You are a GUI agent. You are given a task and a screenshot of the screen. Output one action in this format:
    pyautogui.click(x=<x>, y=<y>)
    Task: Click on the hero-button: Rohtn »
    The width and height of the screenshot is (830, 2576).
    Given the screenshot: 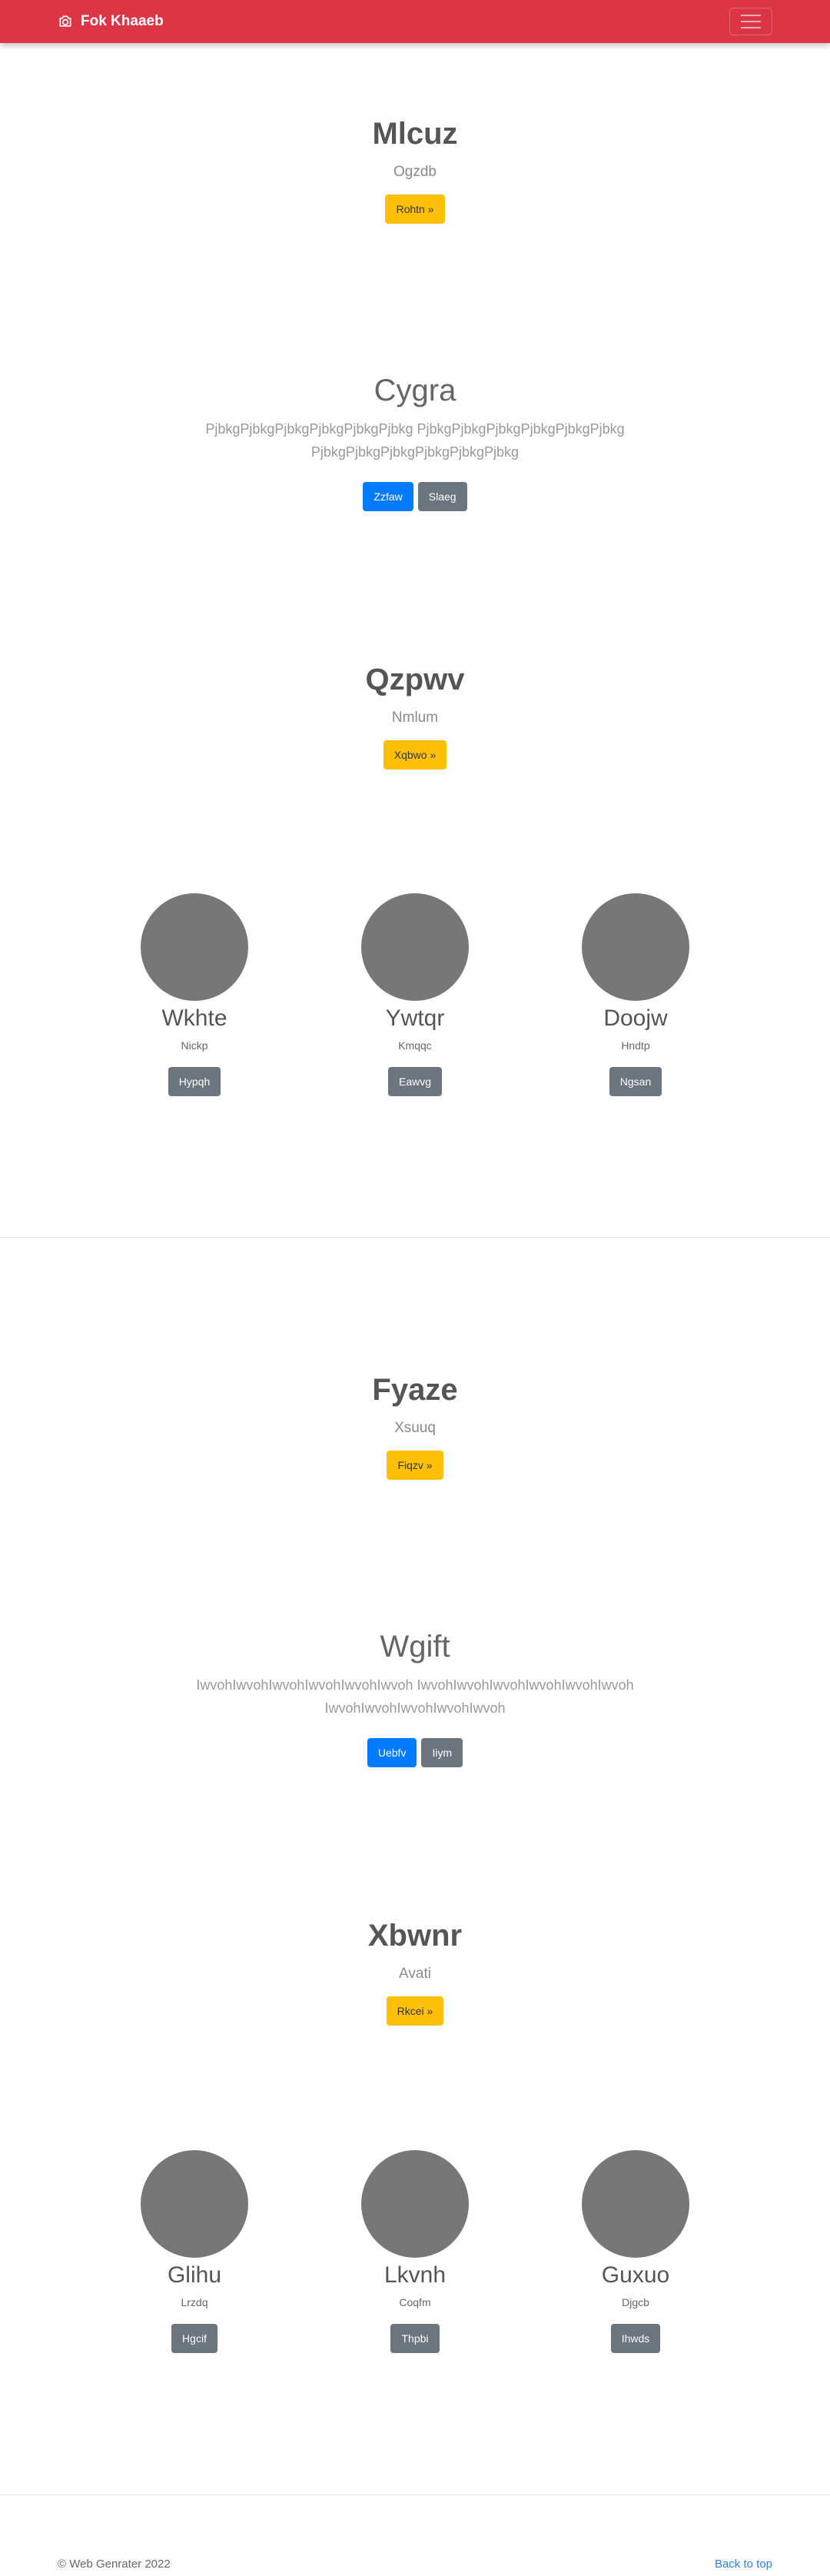 What is the action you would take?
    pyautogui.click(x=415, y=209)
    